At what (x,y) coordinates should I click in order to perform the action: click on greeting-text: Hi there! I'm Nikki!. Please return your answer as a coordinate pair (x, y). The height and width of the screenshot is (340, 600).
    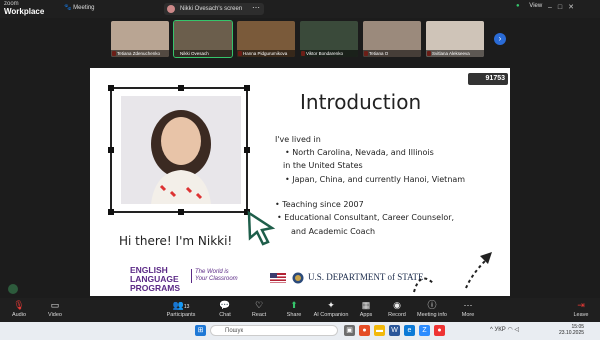
    Looking at the image, I should click on (176, 241).